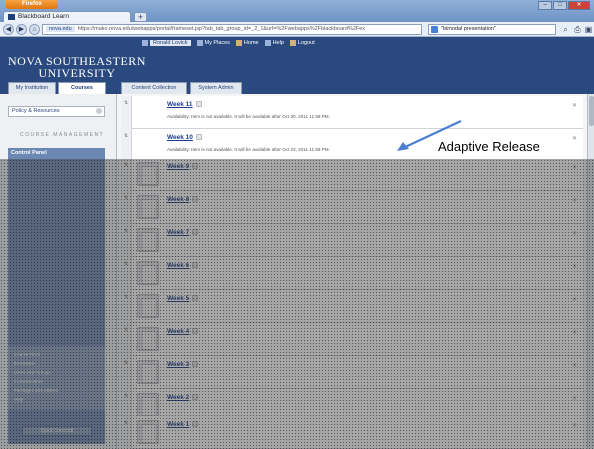  Describe the element at coordinates (154, 88) in the screenshot. I see `tab-content-collection: Content Collection` at that location.